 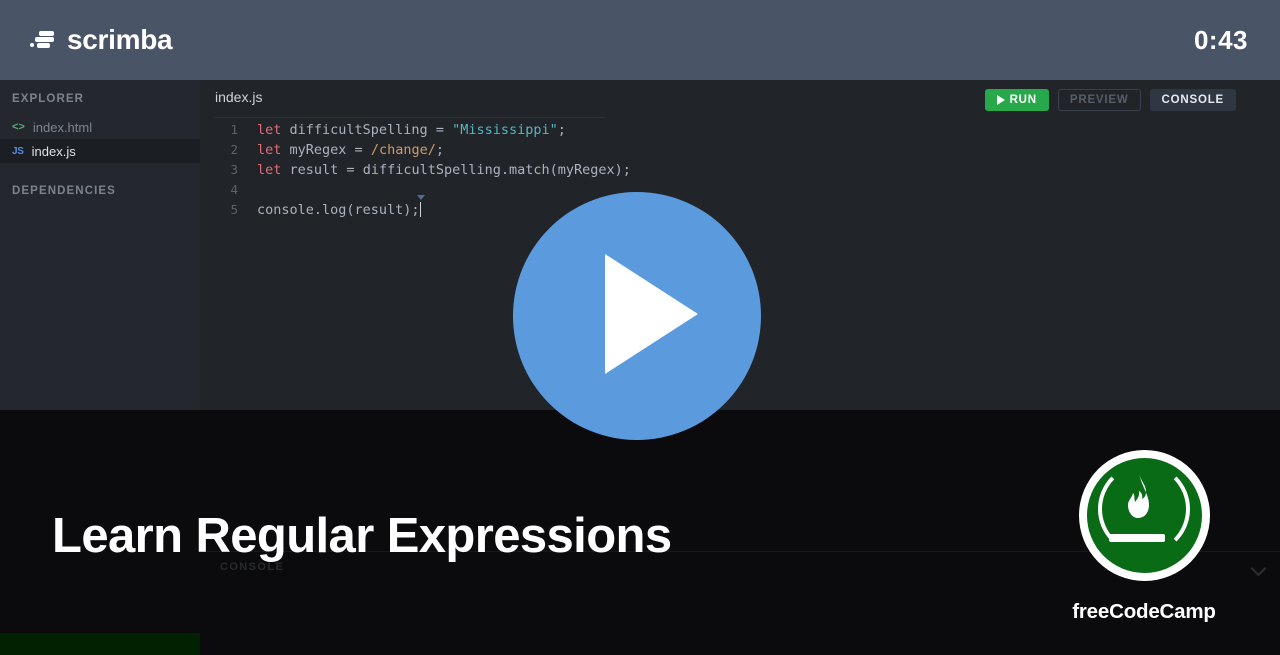 I want to click on sidebar-file-label: index.html, so click(x=62, y=127).